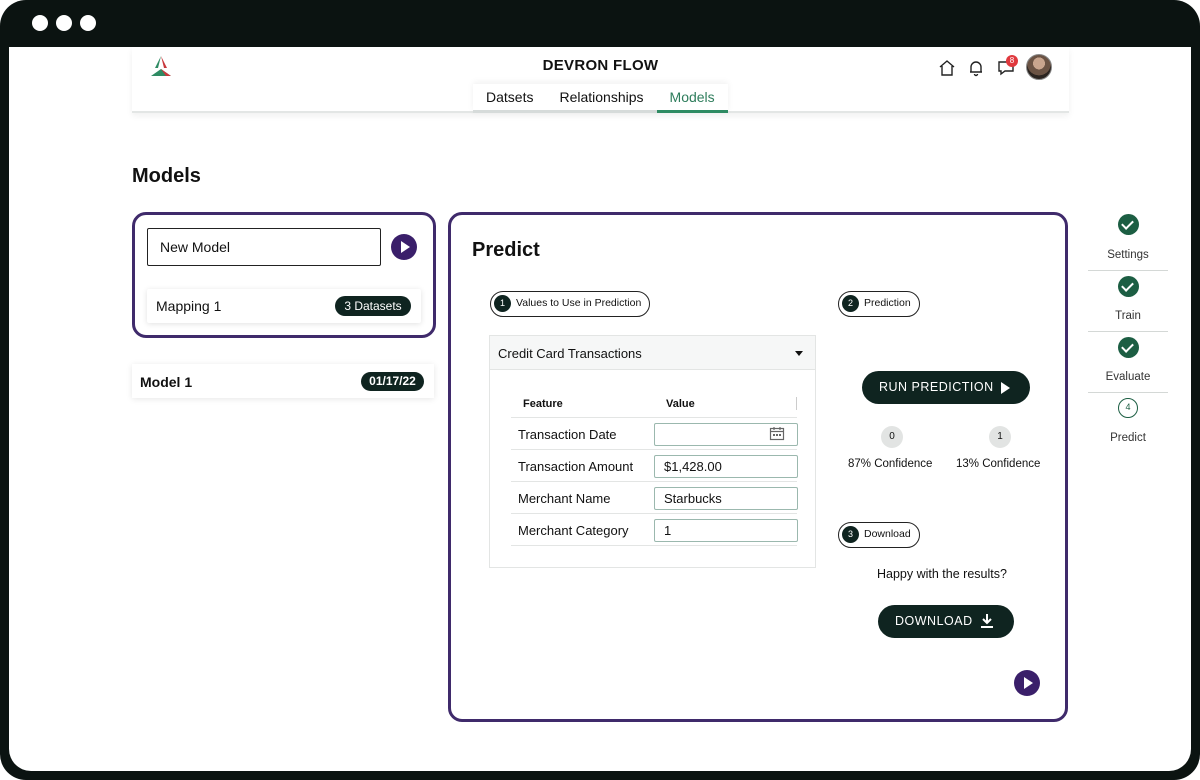  I want to click on feature-column-header: Feature, so click(543, 404).